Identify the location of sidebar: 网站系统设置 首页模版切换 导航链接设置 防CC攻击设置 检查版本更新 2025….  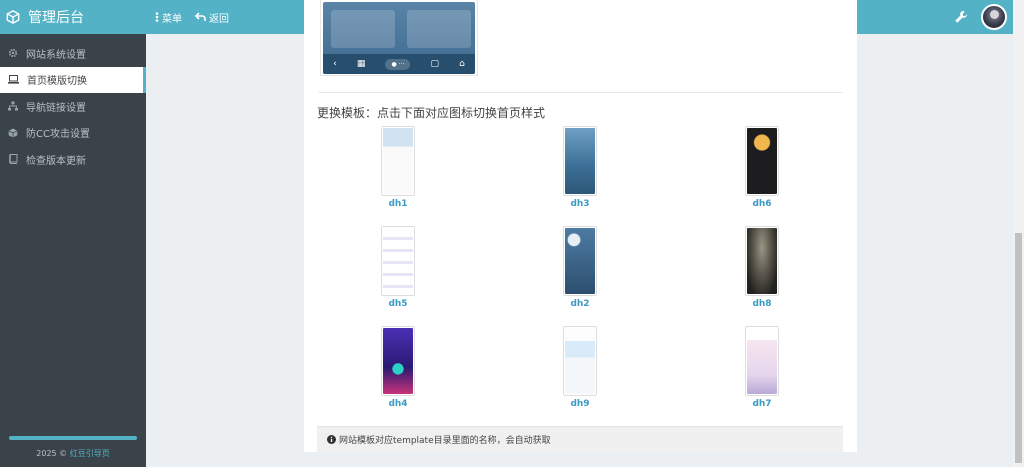
(73, 250).